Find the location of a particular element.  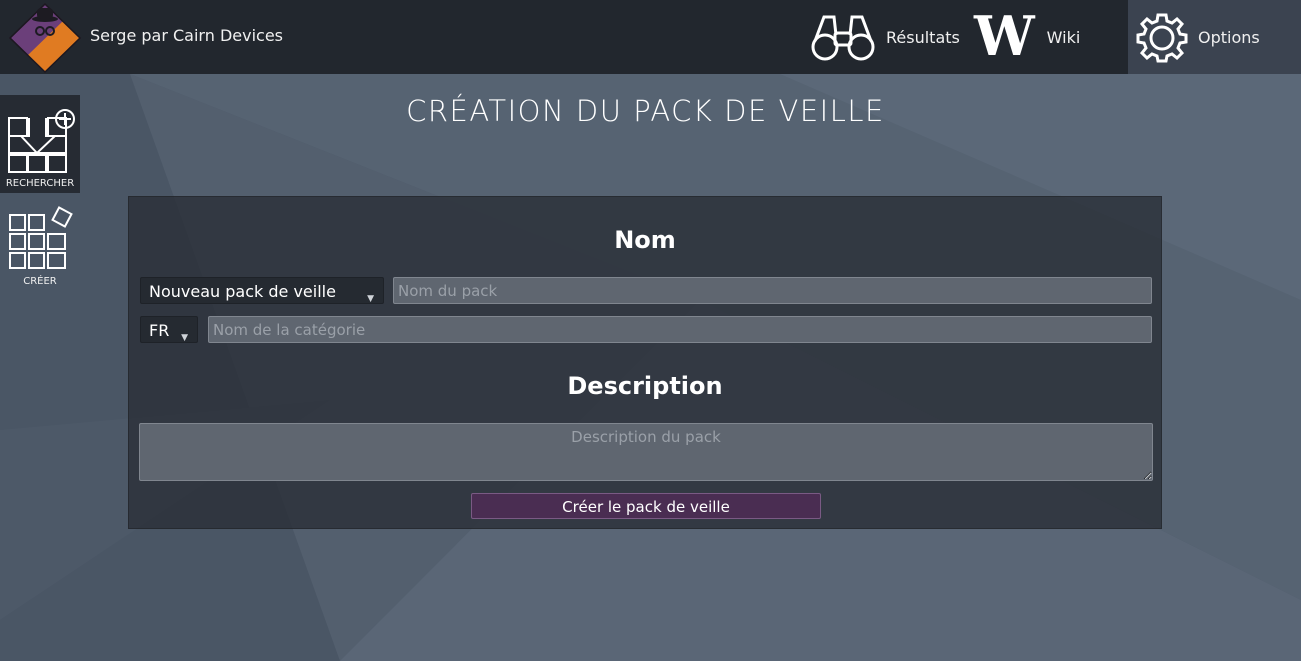

language-select-value: FR is located at coordinates (159, 330).